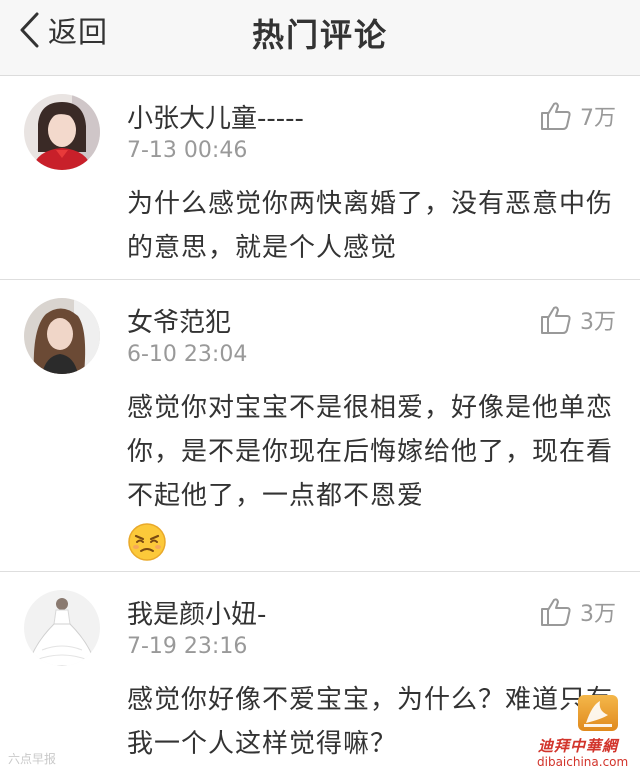 This screenshot has width=640, height=775. Describe the element at coordinates (583, 762) in the screenshot. I see `watermark-domain: dibaichina.com` at that location.